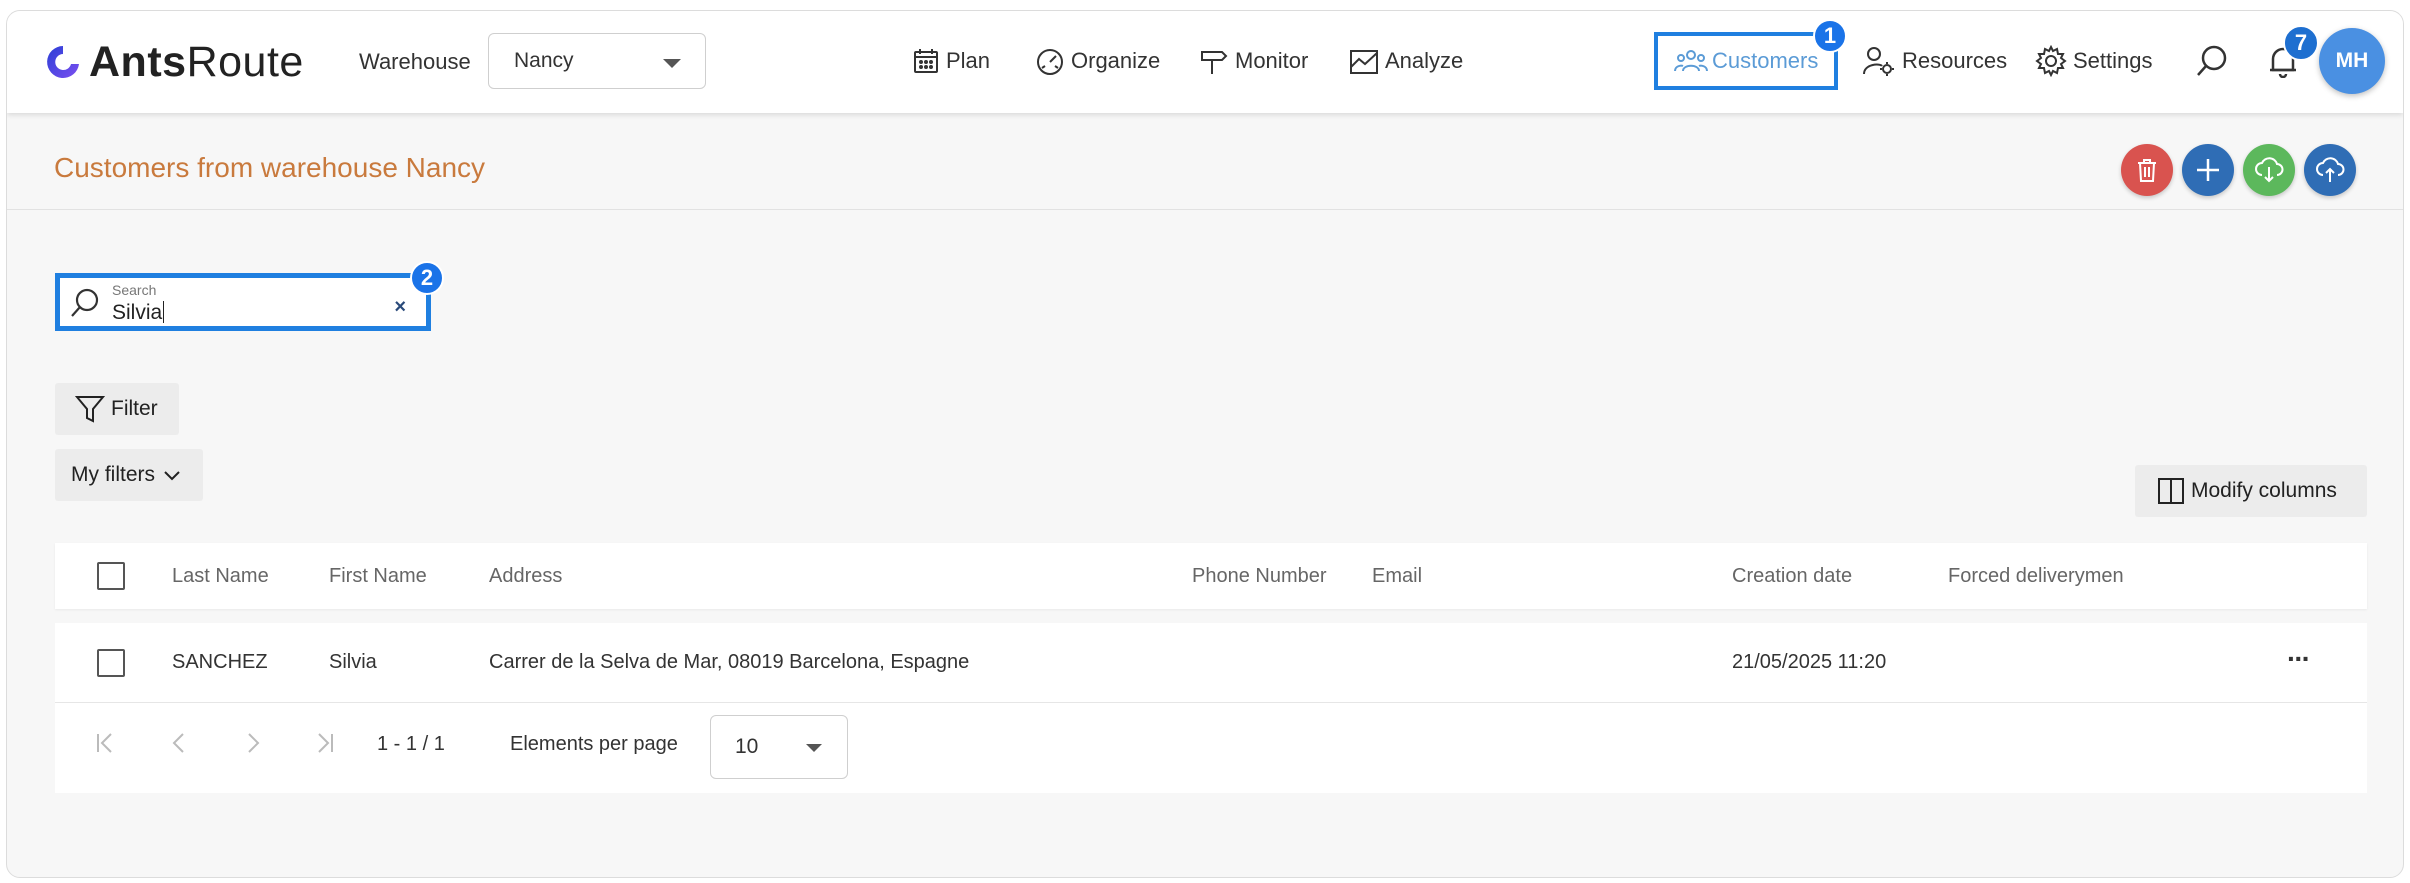 The width and height of the screenshot is (2410, 883). I want to click on select-all-checkbox, so click(111, 576).